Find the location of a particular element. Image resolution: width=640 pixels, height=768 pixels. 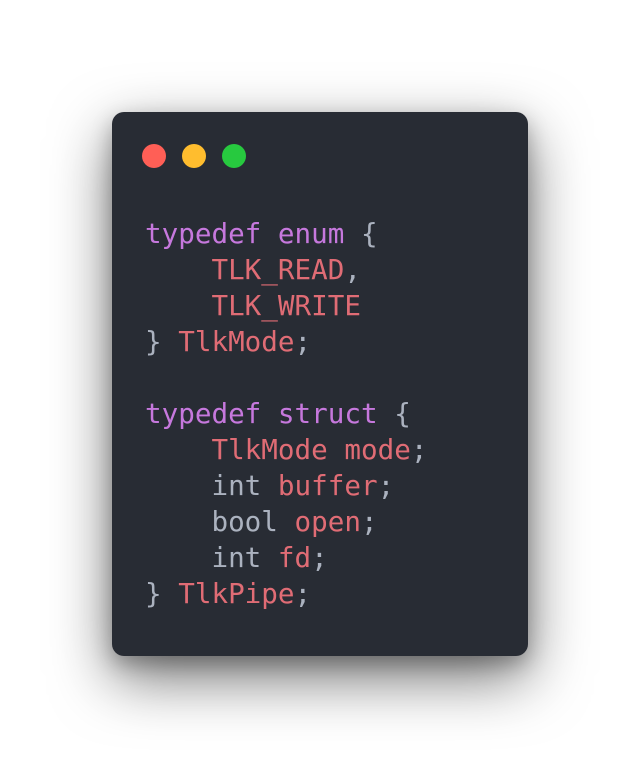

code-token-keyword: struct is located at coordinates (327, 413).